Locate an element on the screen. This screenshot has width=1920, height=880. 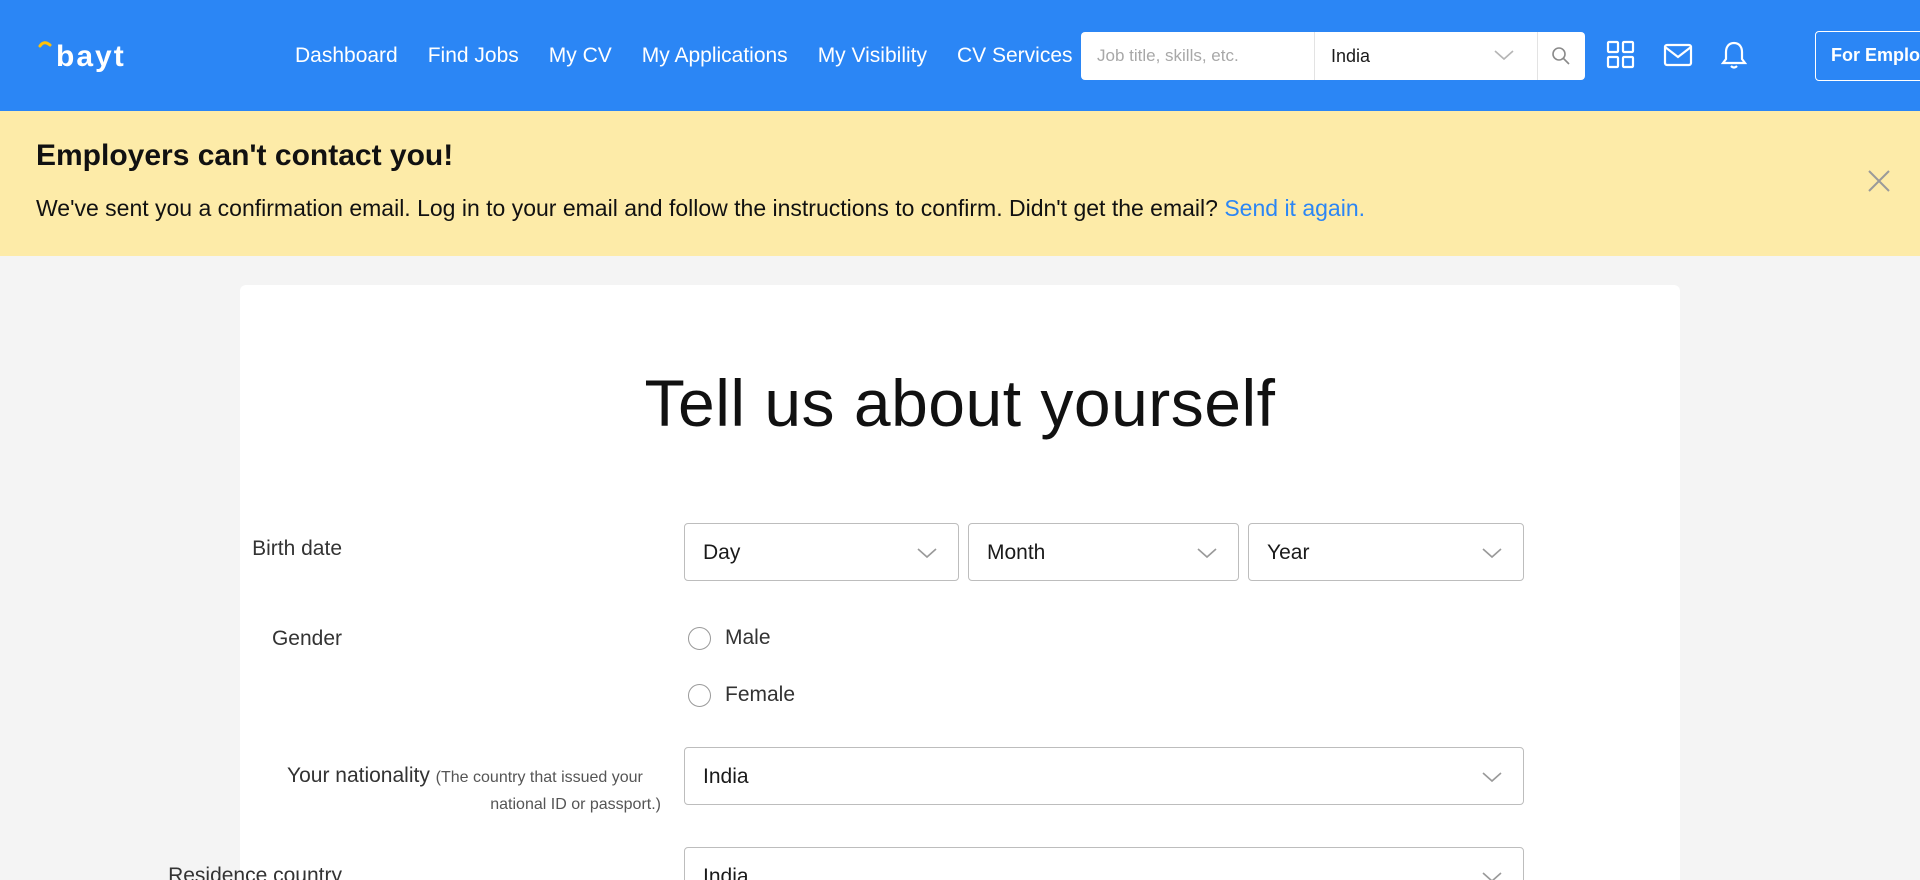
gender-option-male: Male is located at coordinates (729, 638).